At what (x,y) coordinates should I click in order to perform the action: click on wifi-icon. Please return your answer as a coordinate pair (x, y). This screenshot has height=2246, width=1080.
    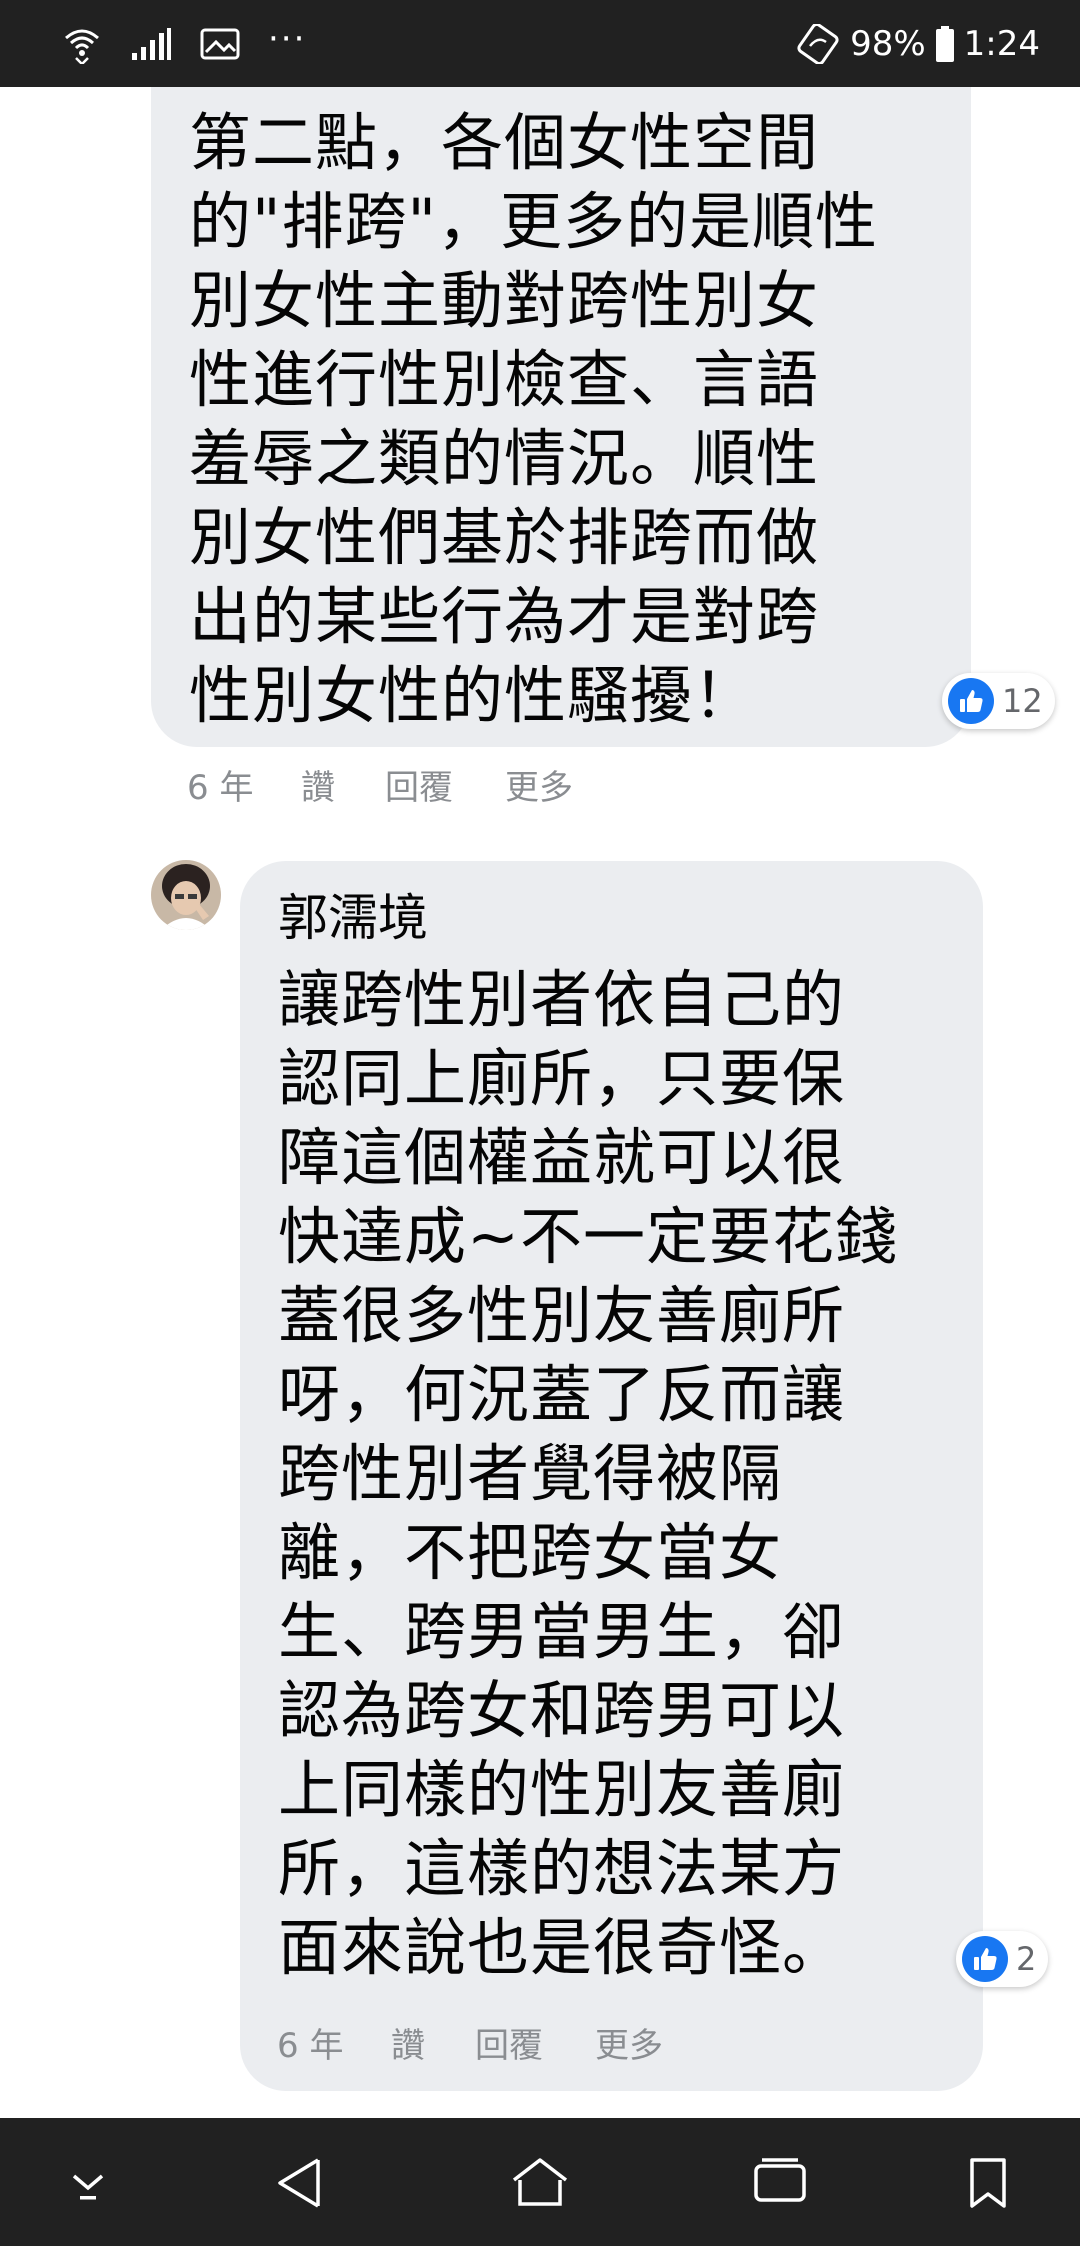
    Looking at the image, I should click on (82, 44).